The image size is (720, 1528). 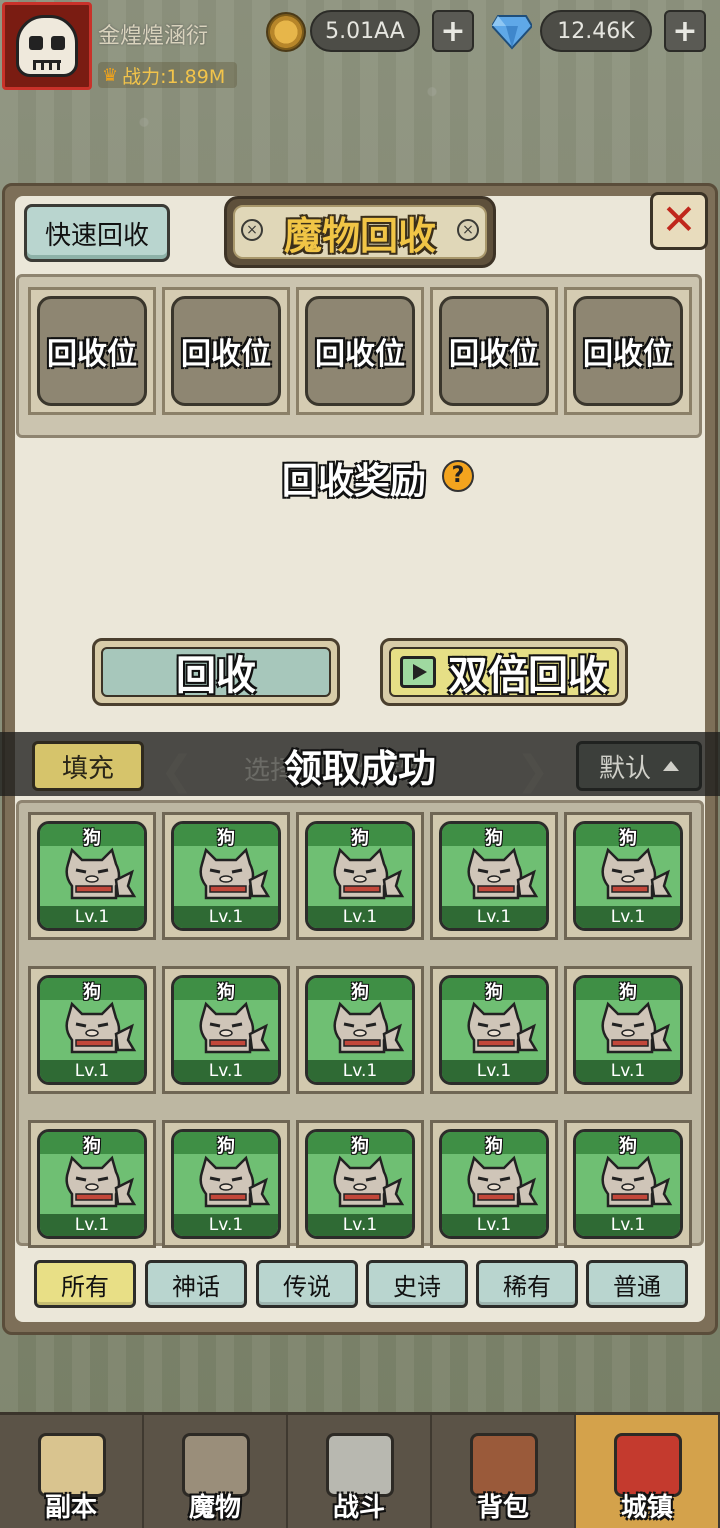 I want to click on gold-coin-icon, so click(x=286, y=32).